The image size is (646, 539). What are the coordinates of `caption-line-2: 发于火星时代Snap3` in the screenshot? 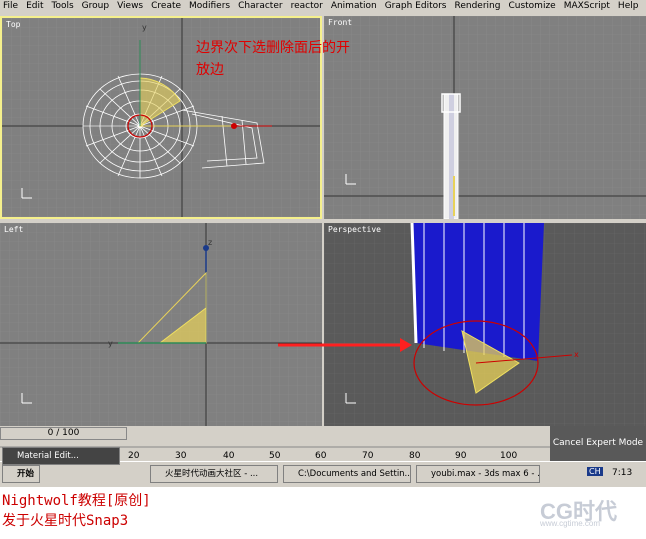 It's located at (65, 521).